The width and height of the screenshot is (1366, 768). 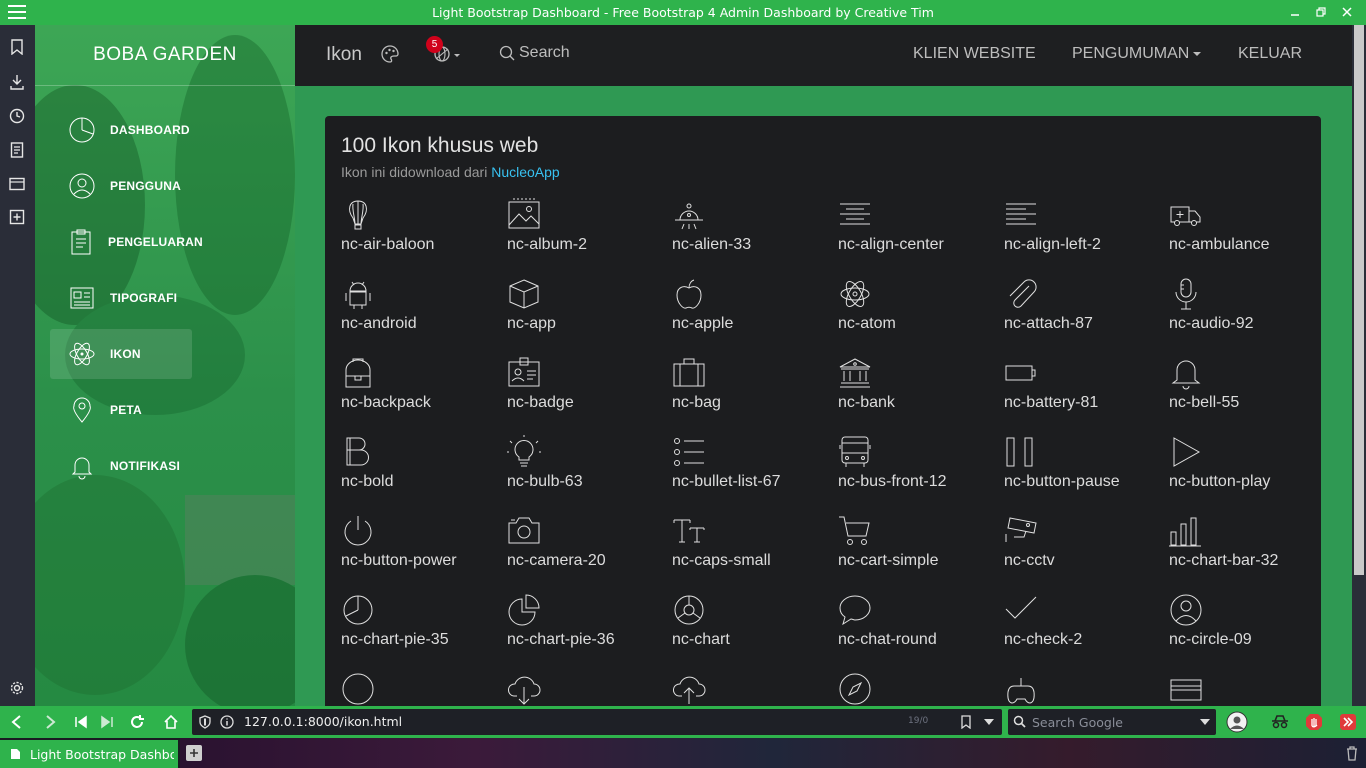 I want to click on sidebar-item-ikon: IKON, so click(x=121, y=354).